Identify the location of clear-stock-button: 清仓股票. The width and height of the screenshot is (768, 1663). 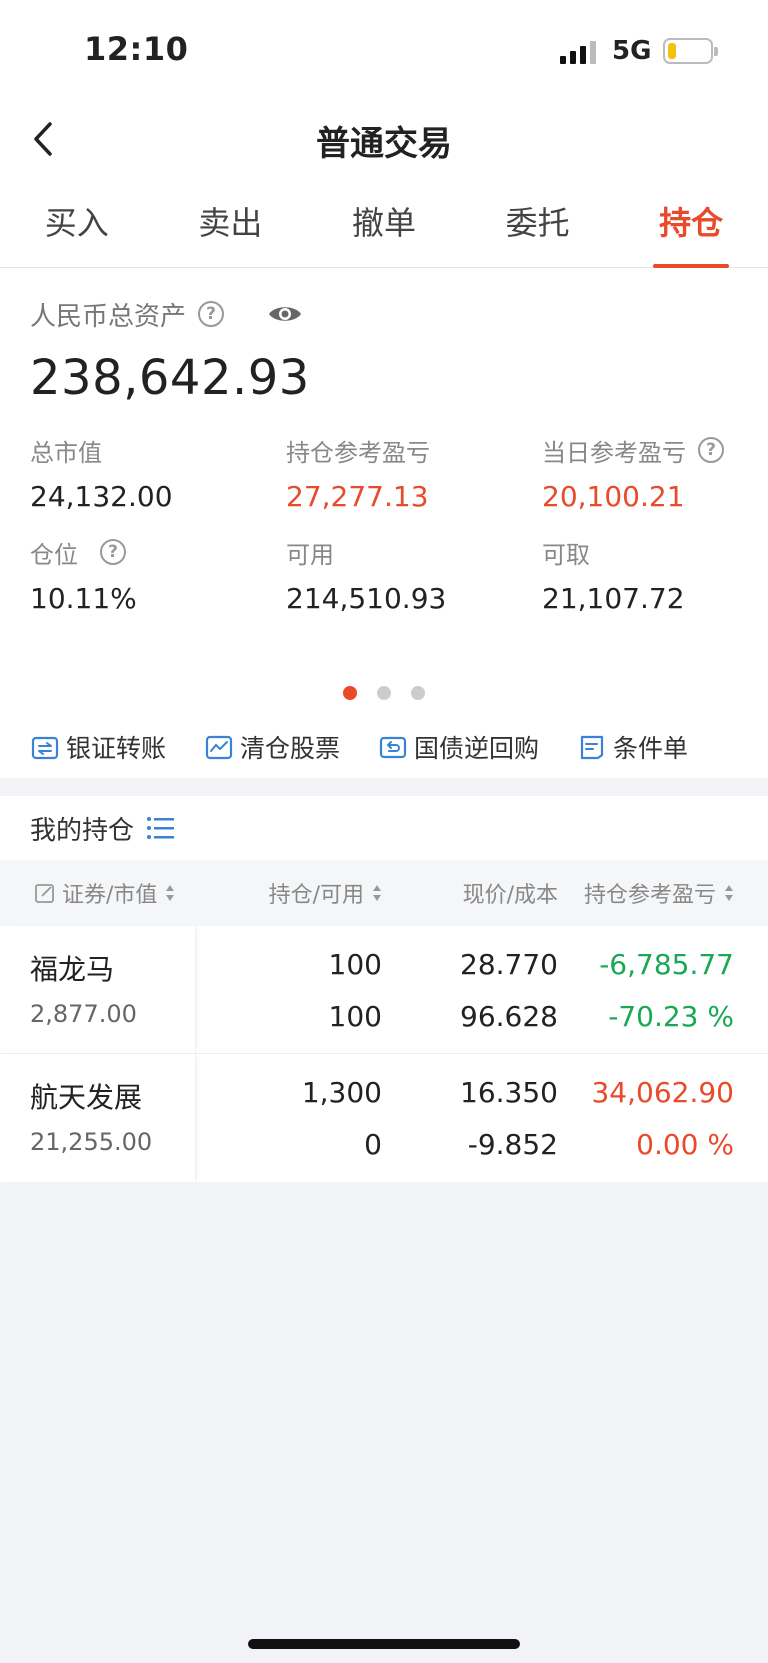
(272, 747).